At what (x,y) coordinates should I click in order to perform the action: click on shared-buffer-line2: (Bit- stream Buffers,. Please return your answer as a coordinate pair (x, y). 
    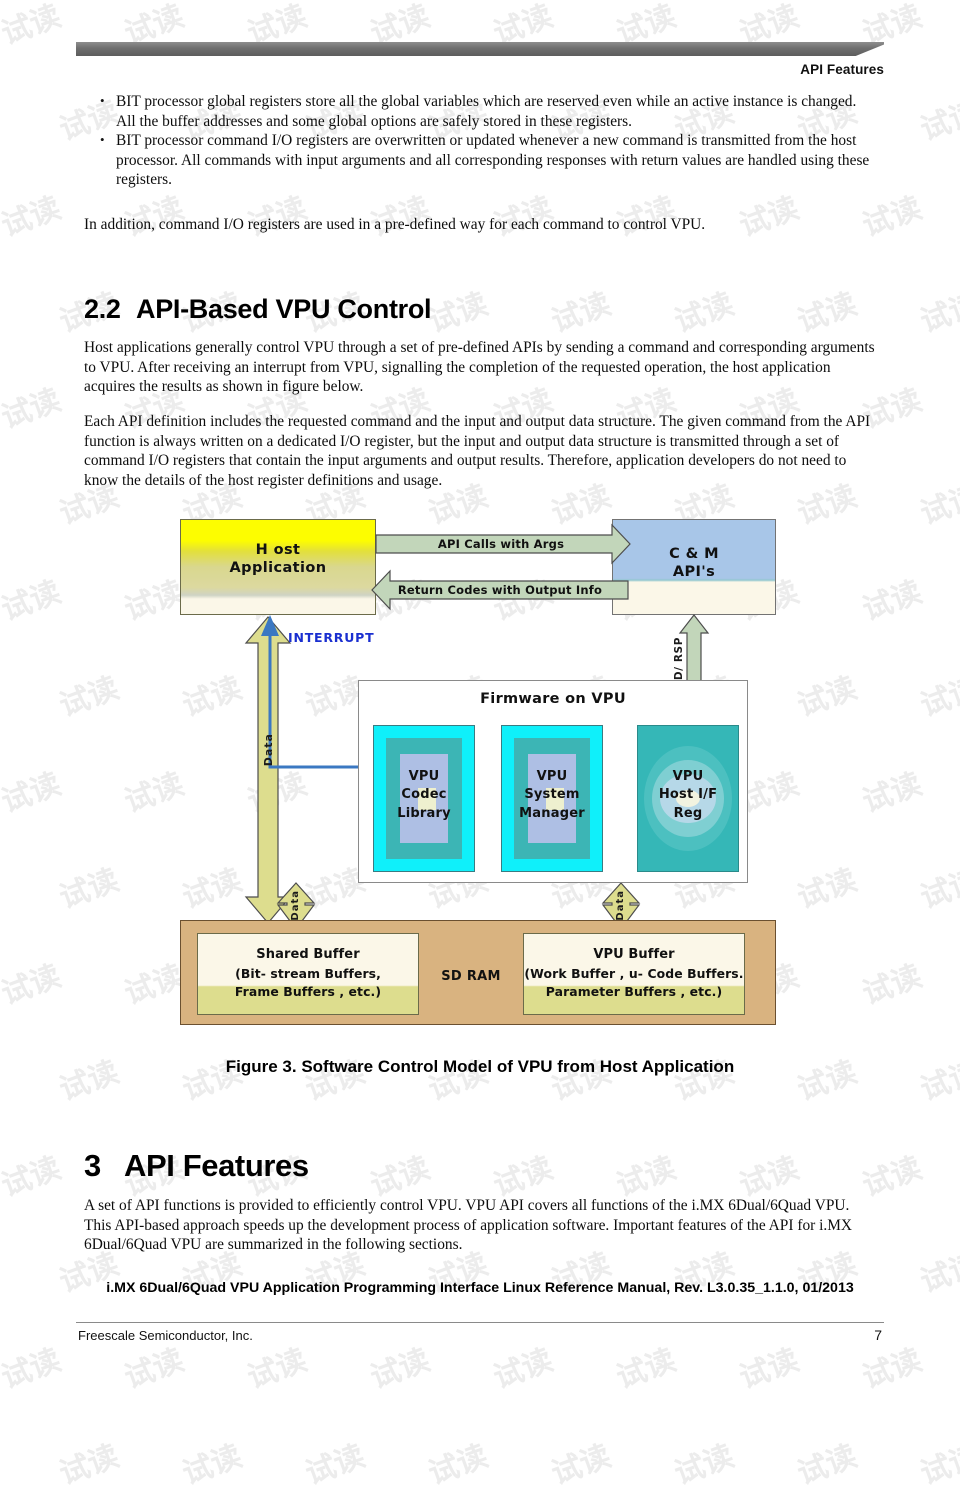
    Looking at the image, I should click on (308, 973).